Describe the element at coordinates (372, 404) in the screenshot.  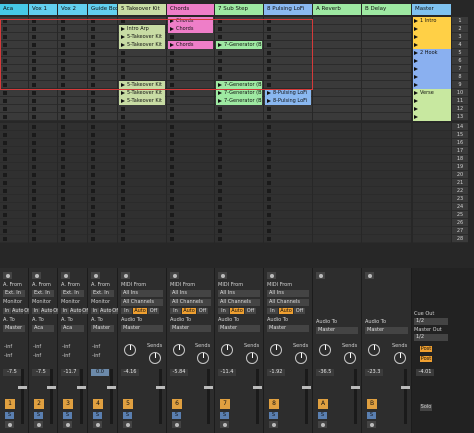
I see `track-activator: B` at that location.